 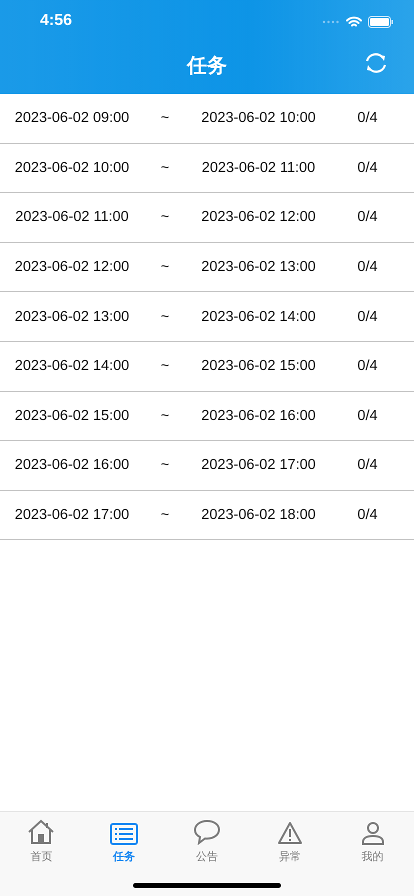 What do you see at coordinates (258, 267) in the screenshot?
I see `end-time: 2023-06-02 13:00` at bounding box center [258, 267].